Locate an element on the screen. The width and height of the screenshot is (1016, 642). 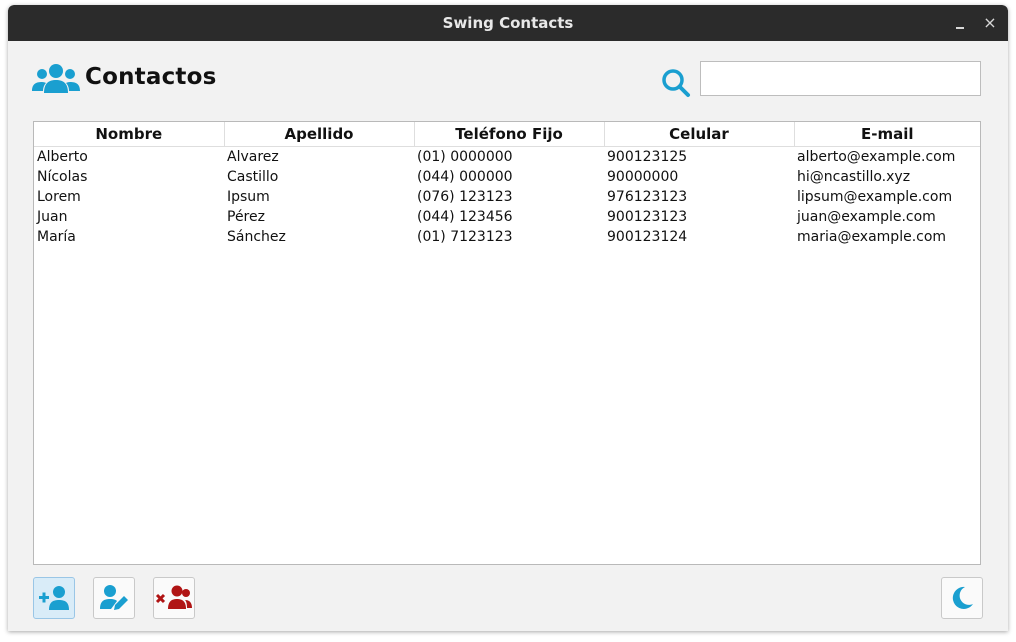
close-button: × is located at coordinates (990, 23).